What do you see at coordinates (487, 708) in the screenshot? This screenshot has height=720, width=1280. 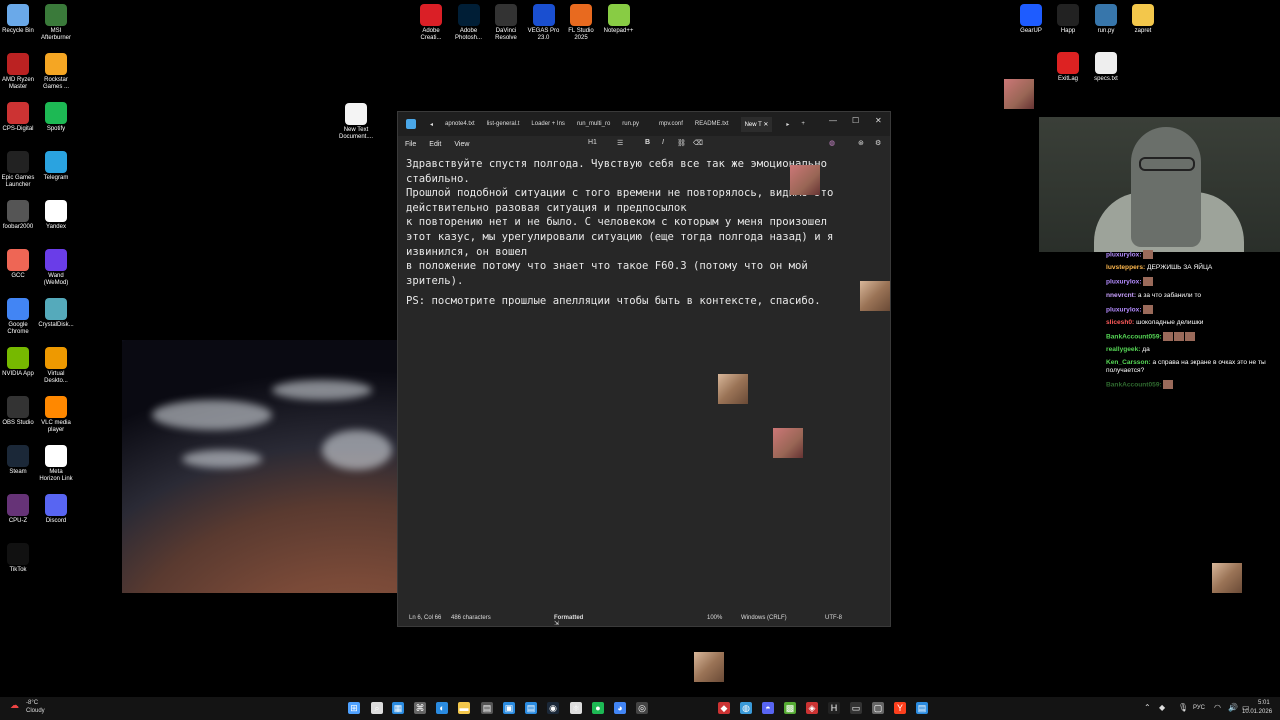 I see `taskbar-calculator-icon: ▤` at bounding box center [487, 708].